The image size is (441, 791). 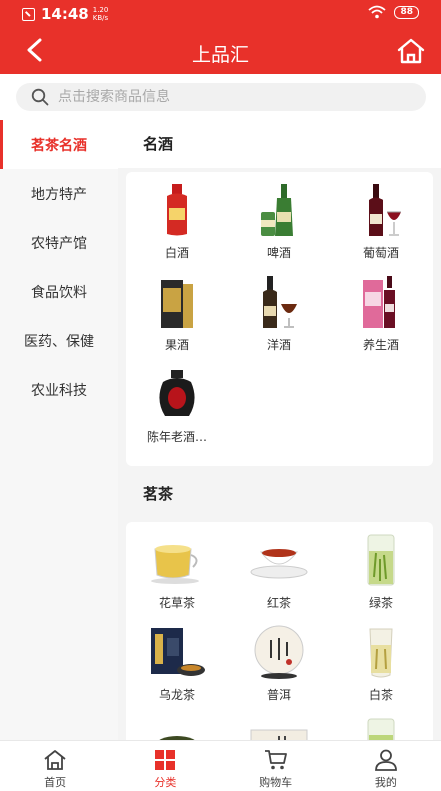 I want to click on product-item: 普洱, so click(x=279, y=668).